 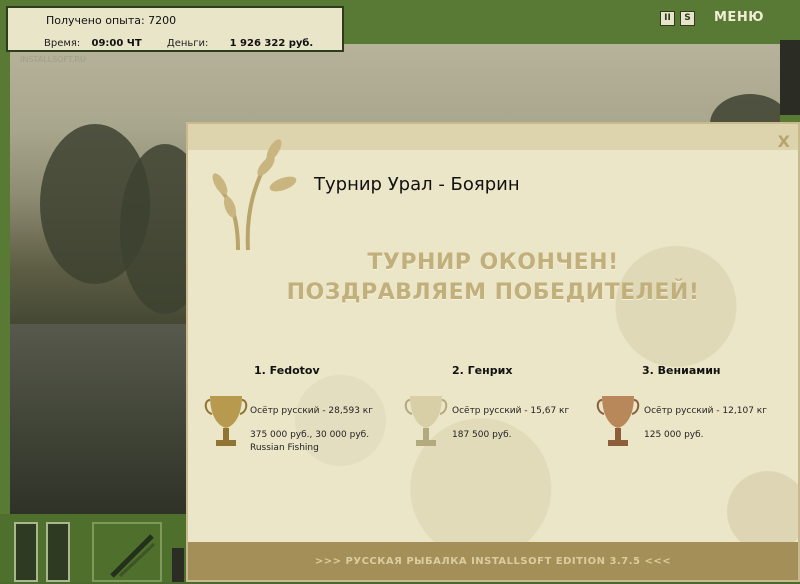 I want to click on winner-catch: Осётр русский - 15,67 кг, so click(x=511, y=411).